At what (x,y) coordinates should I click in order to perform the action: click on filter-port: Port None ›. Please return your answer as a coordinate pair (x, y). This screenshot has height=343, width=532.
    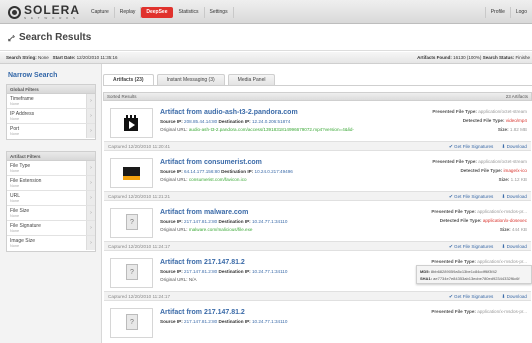
    Looking at the image, I should click on (51, 131).